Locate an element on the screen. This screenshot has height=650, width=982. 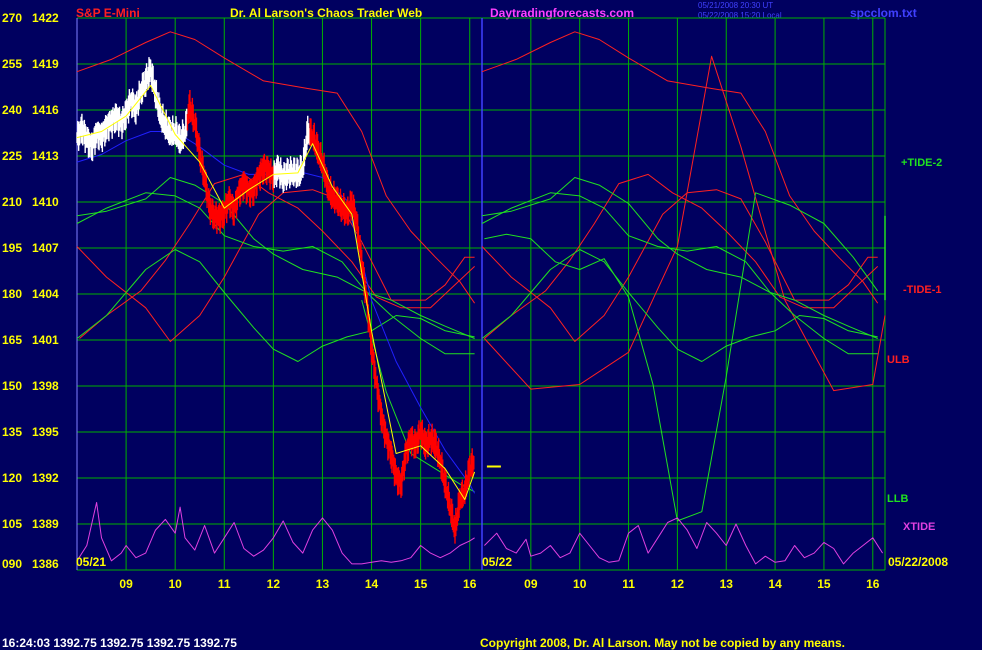
x-tick-day2: 15 is located at coordinates (824, 584).